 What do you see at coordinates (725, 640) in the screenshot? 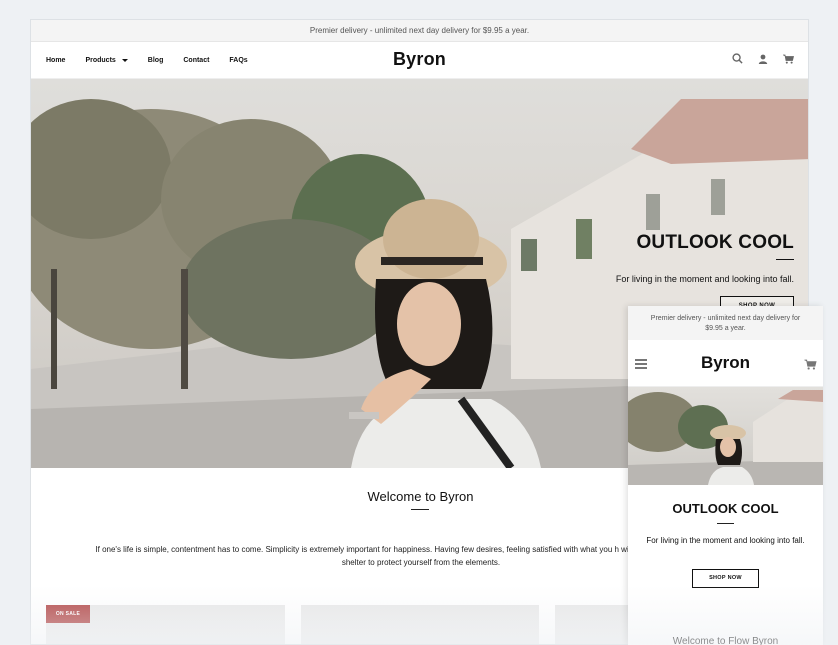
I see `welcome-title: Welcome to Flow Byron` at bounding box center [725, 640].